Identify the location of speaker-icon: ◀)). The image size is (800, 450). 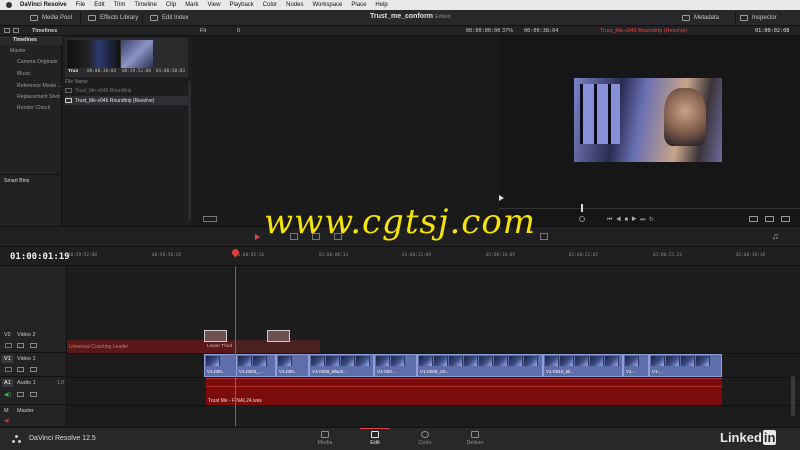
(7, 395).